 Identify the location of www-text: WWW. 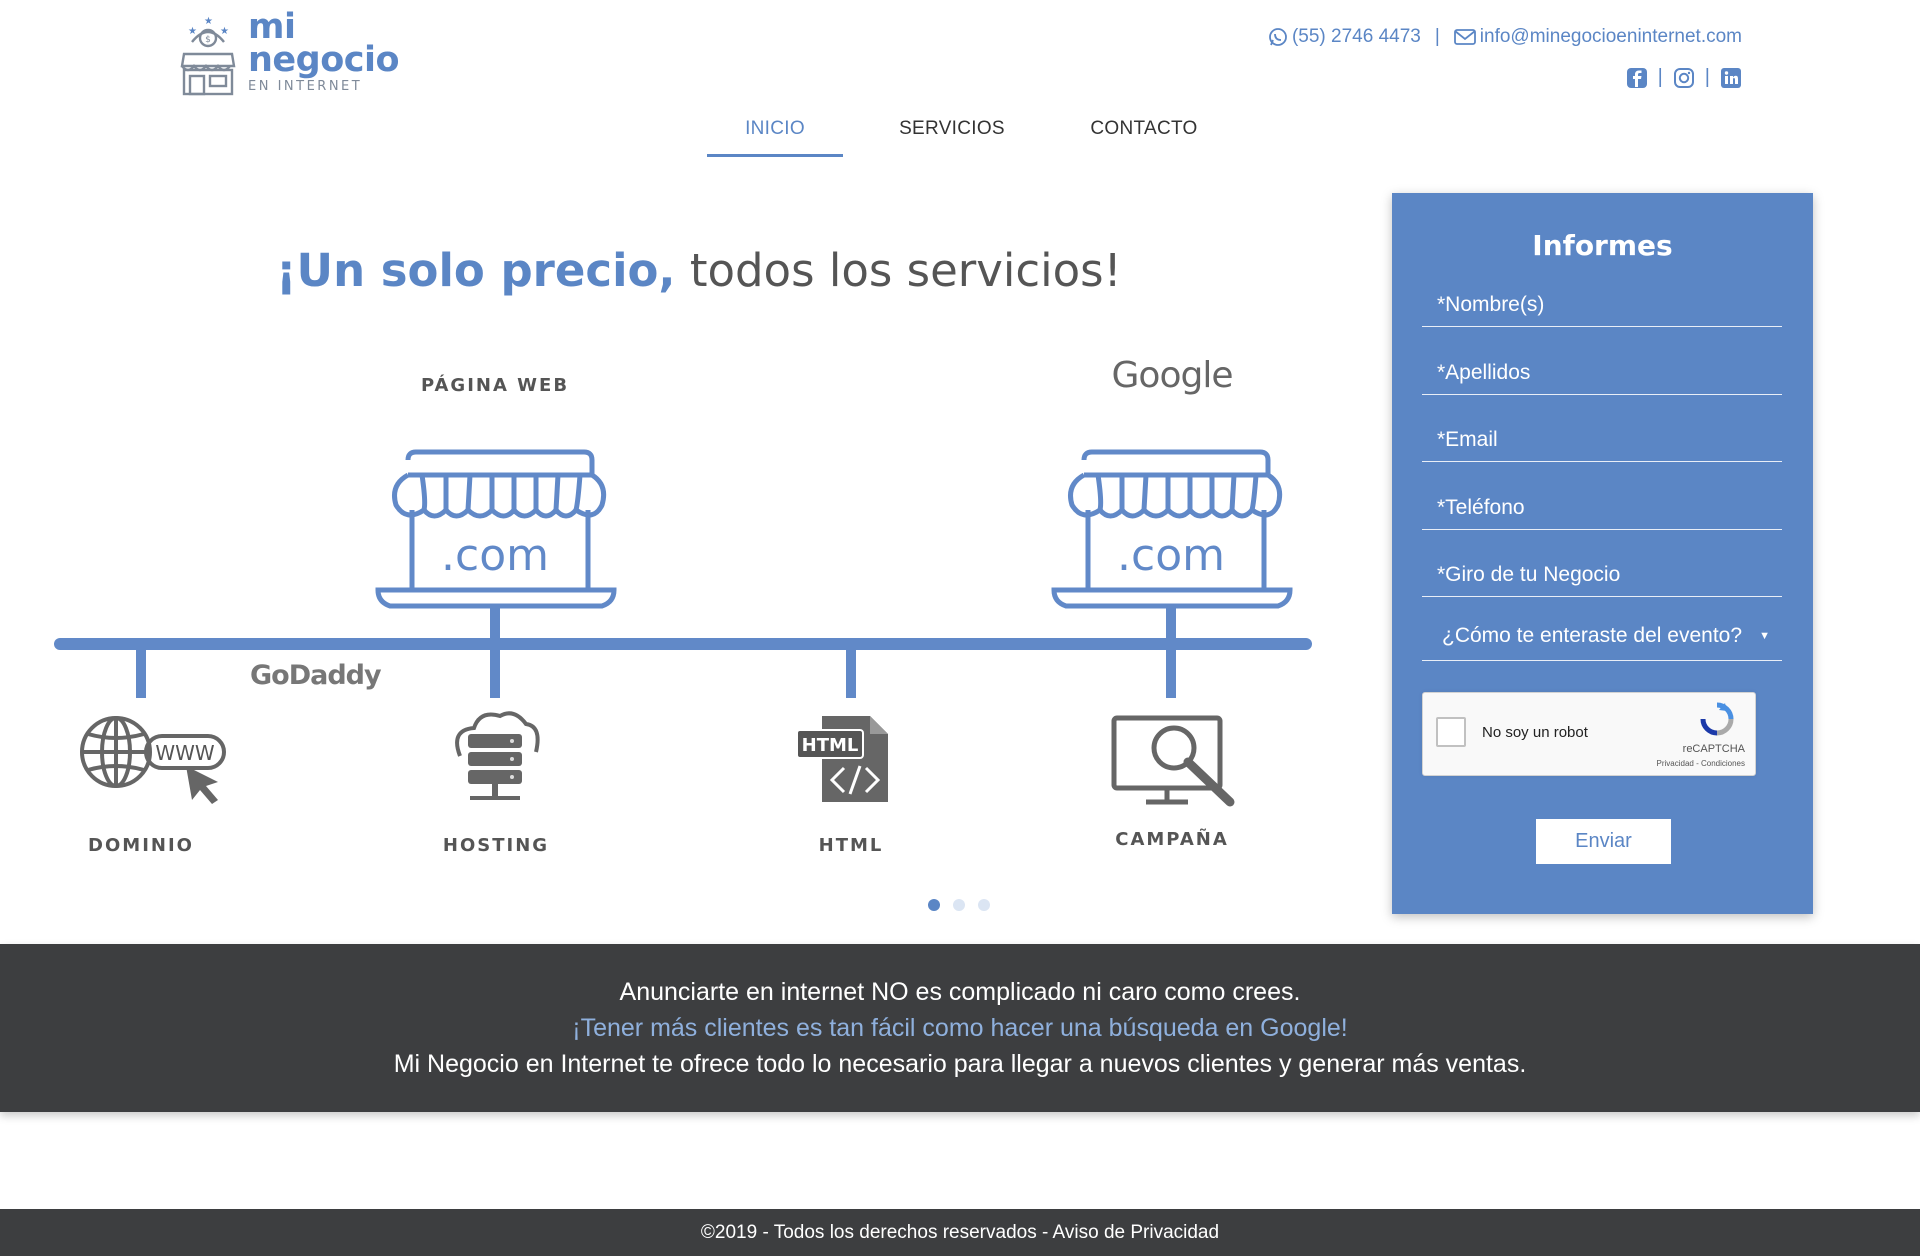
(185, 753).